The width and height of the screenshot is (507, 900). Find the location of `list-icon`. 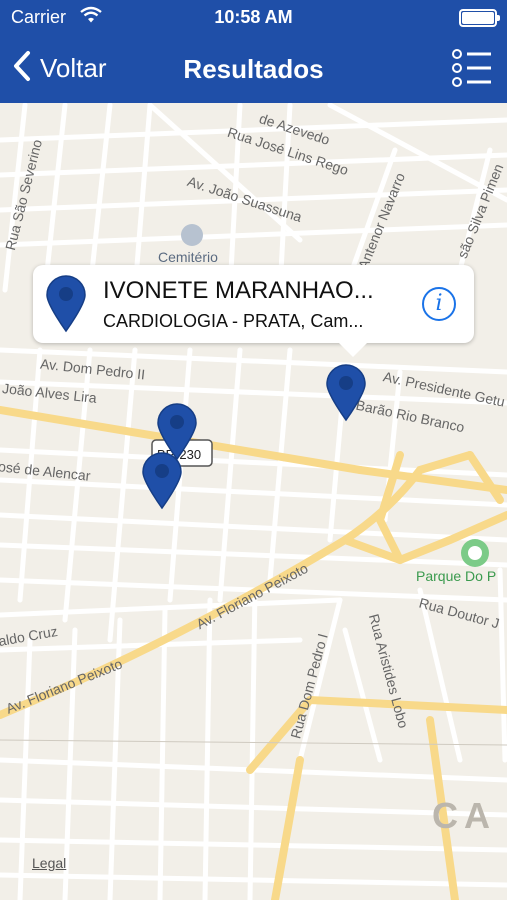

list-icon is located at coordinates (471, 68).